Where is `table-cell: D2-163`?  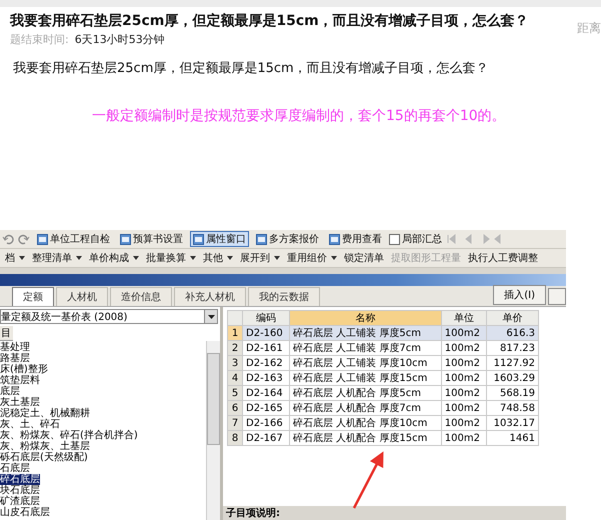 table-cell: D2-163 is located at coordinates (266, 378).